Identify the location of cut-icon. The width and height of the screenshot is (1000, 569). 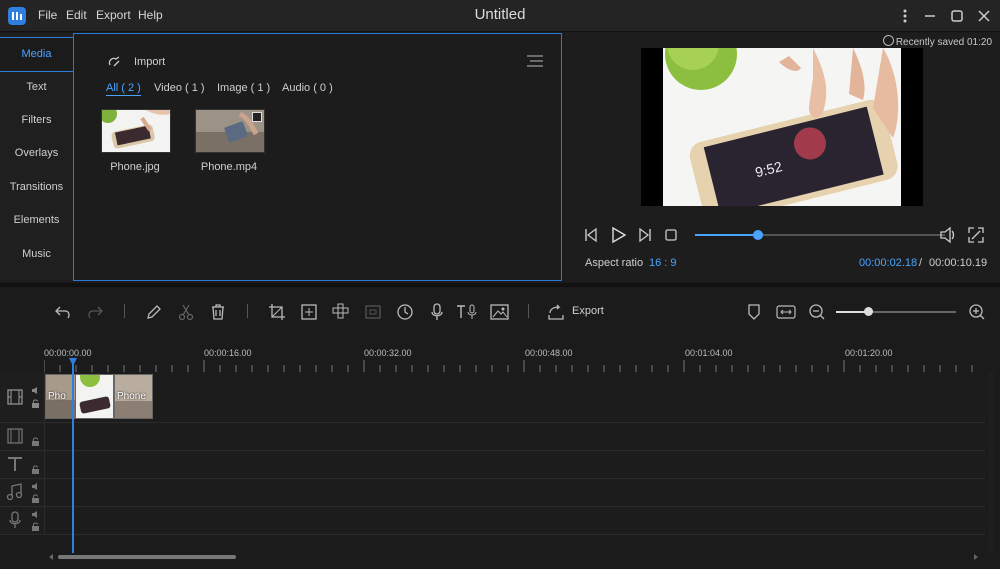
(186, 312).